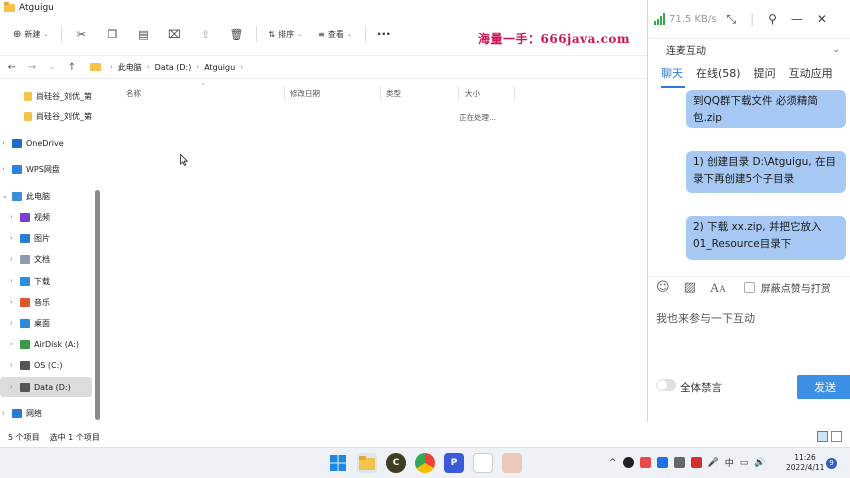  I want to click on tab-chat: 聊天, so click(672, 73).